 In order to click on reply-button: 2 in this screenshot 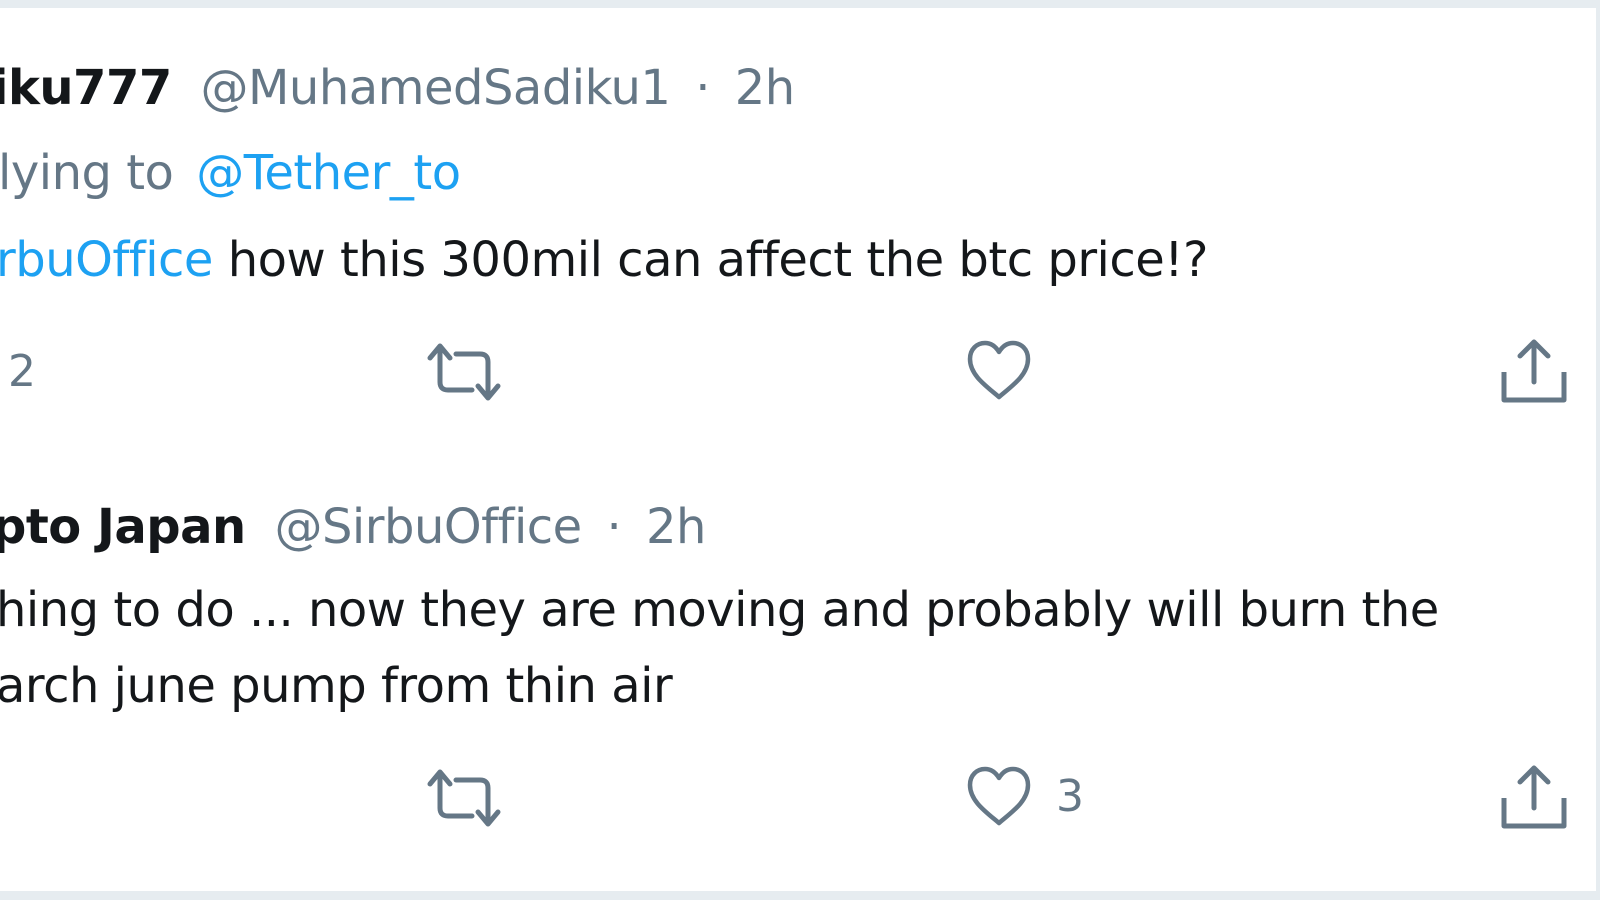, I will do `click(18, 372)`.